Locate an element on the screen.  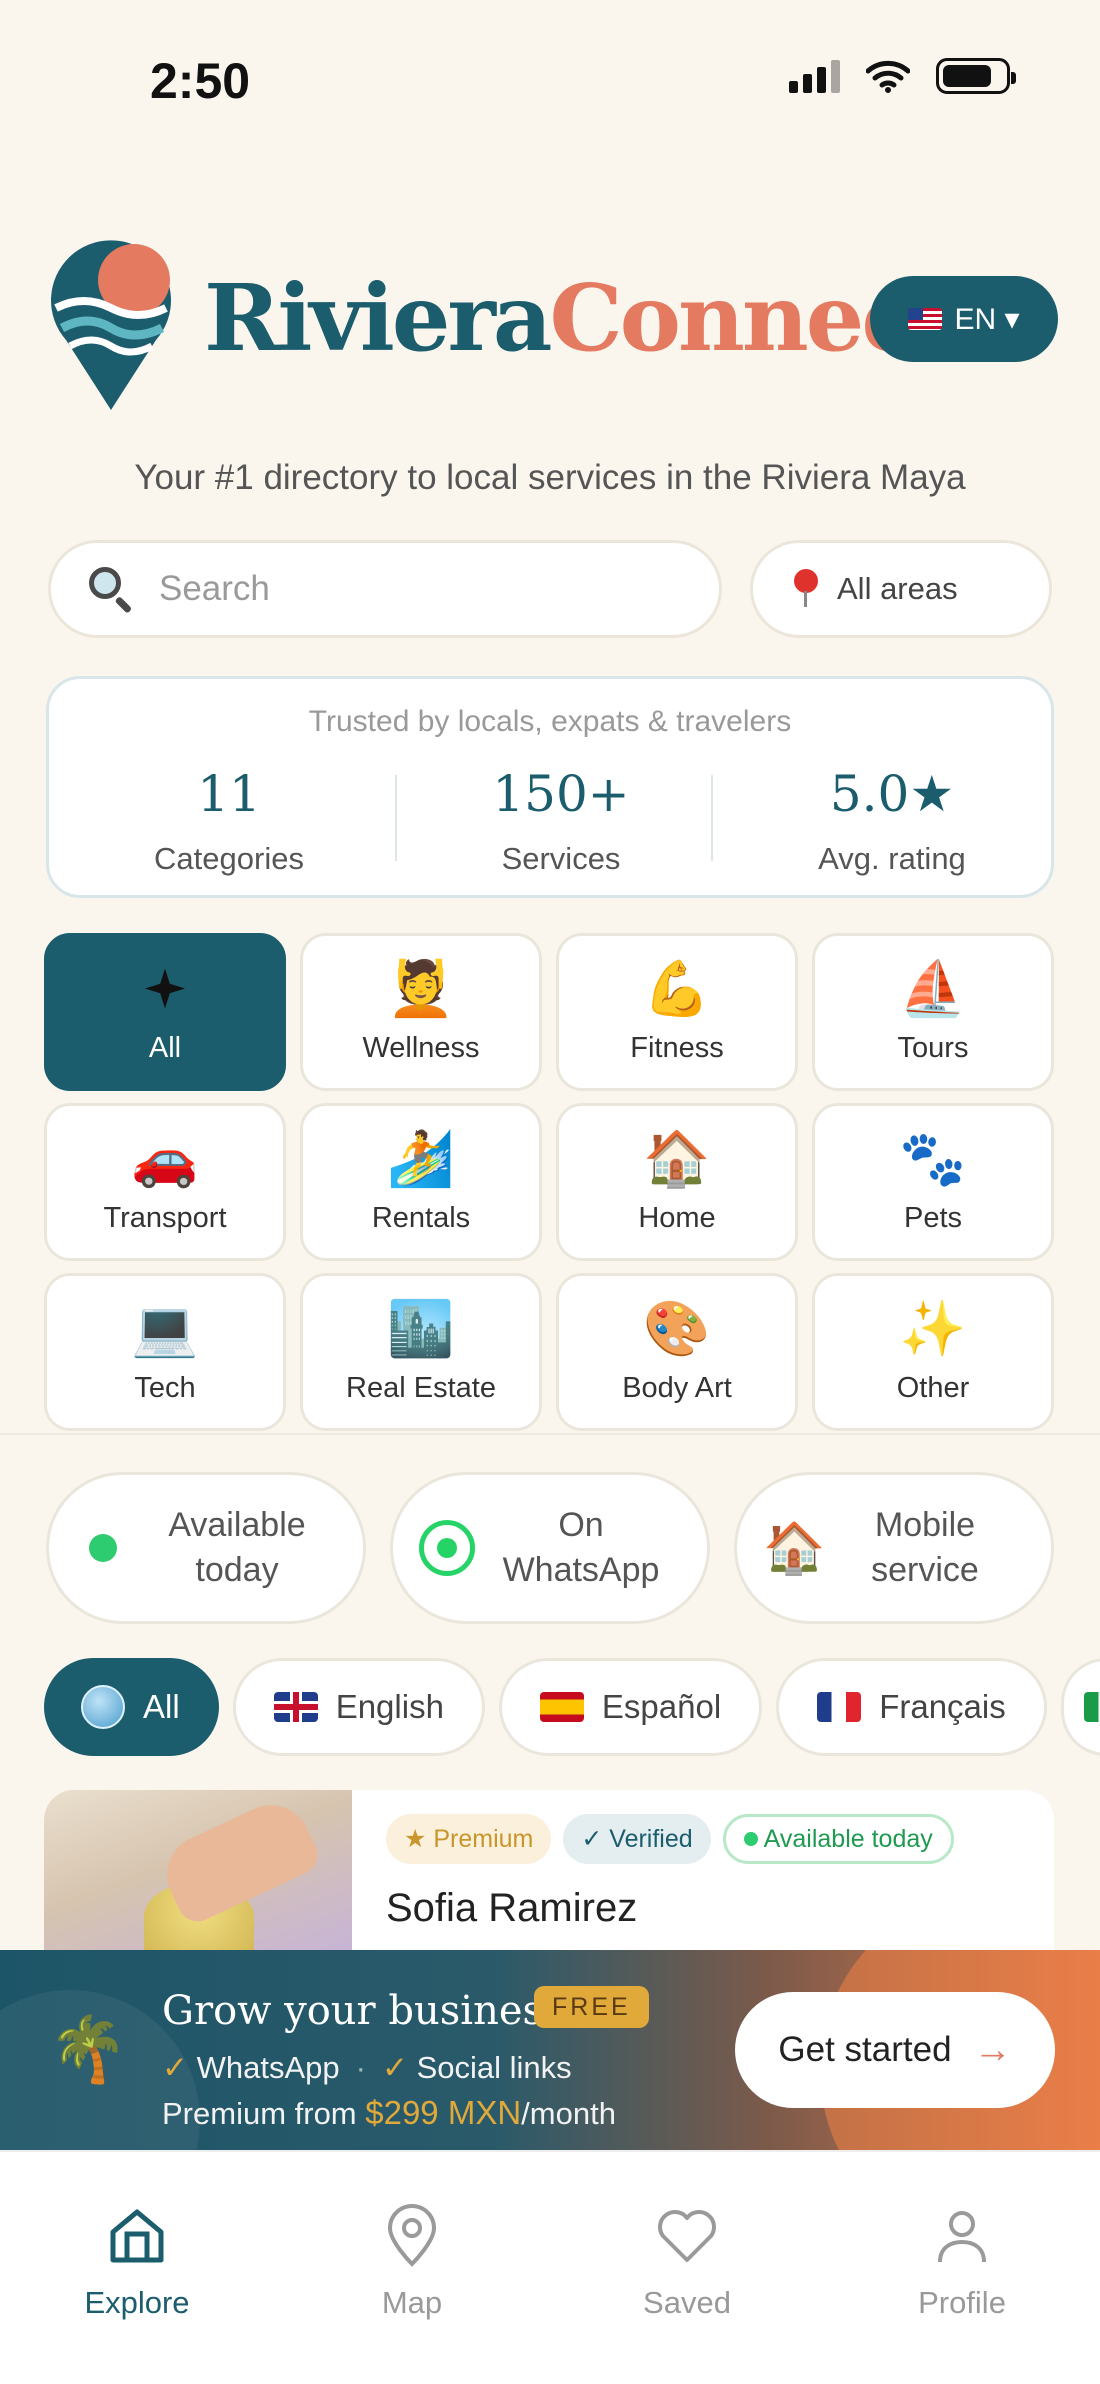
category-fitness: 💪 Fitness is located at coordinates (677, 1012).